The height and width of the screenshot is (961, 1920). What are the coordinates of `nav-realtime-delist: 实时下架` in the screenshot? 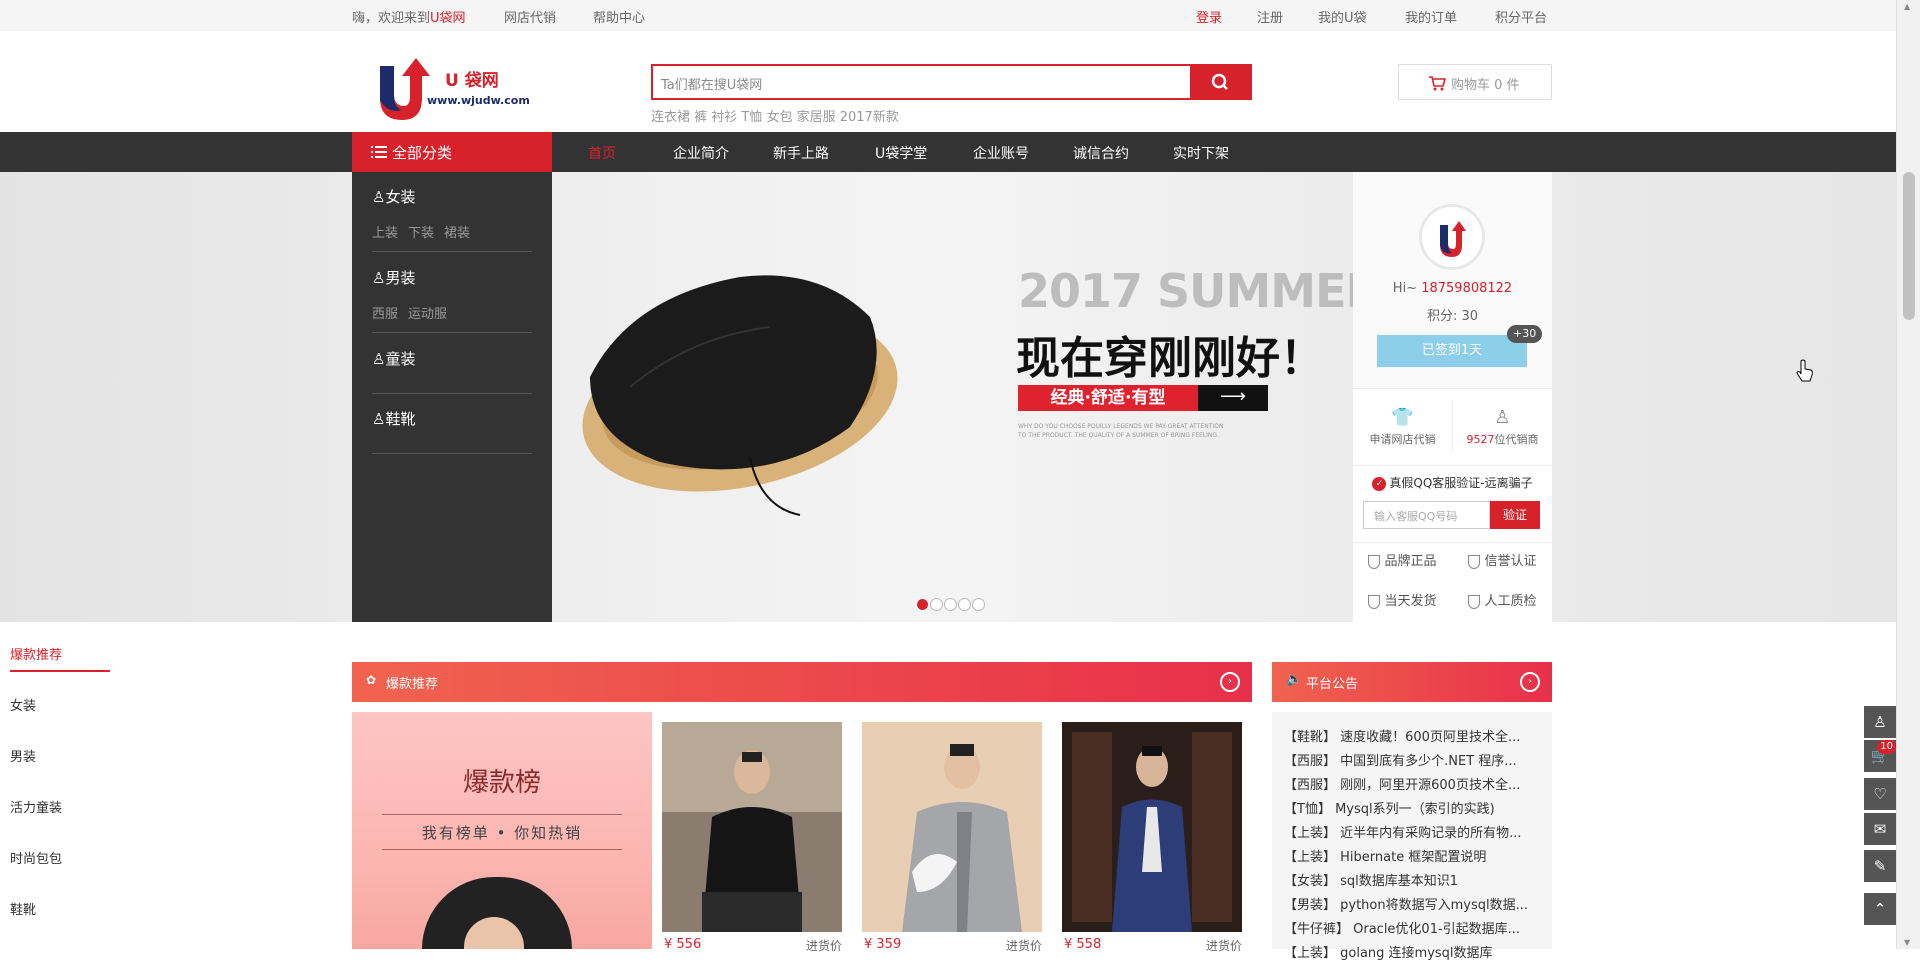 It's located at (1201, 153).